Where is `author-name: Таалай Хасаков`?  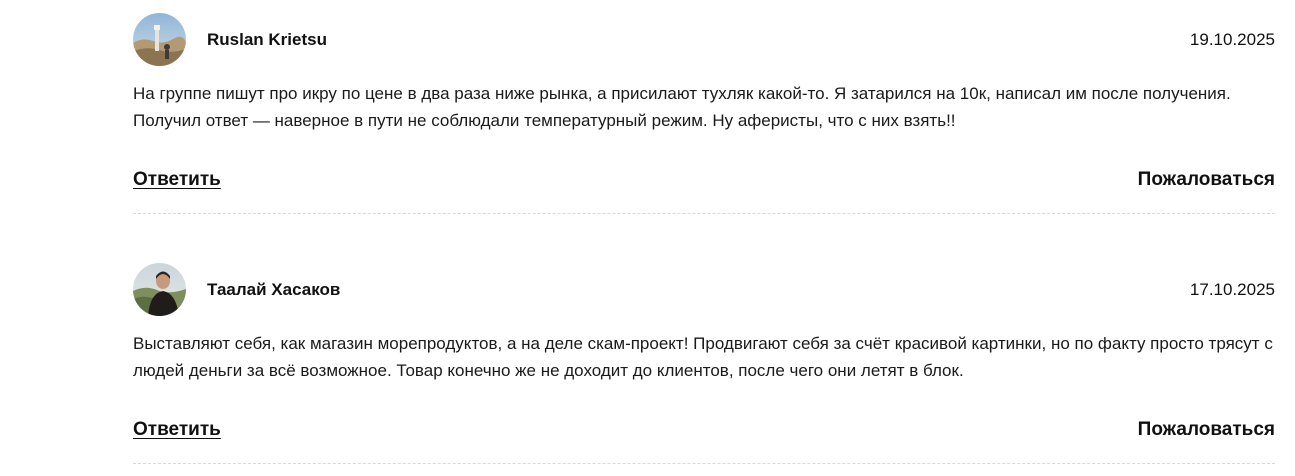 author-name: Таалай Хасаков is located at coordinates (274, 289).